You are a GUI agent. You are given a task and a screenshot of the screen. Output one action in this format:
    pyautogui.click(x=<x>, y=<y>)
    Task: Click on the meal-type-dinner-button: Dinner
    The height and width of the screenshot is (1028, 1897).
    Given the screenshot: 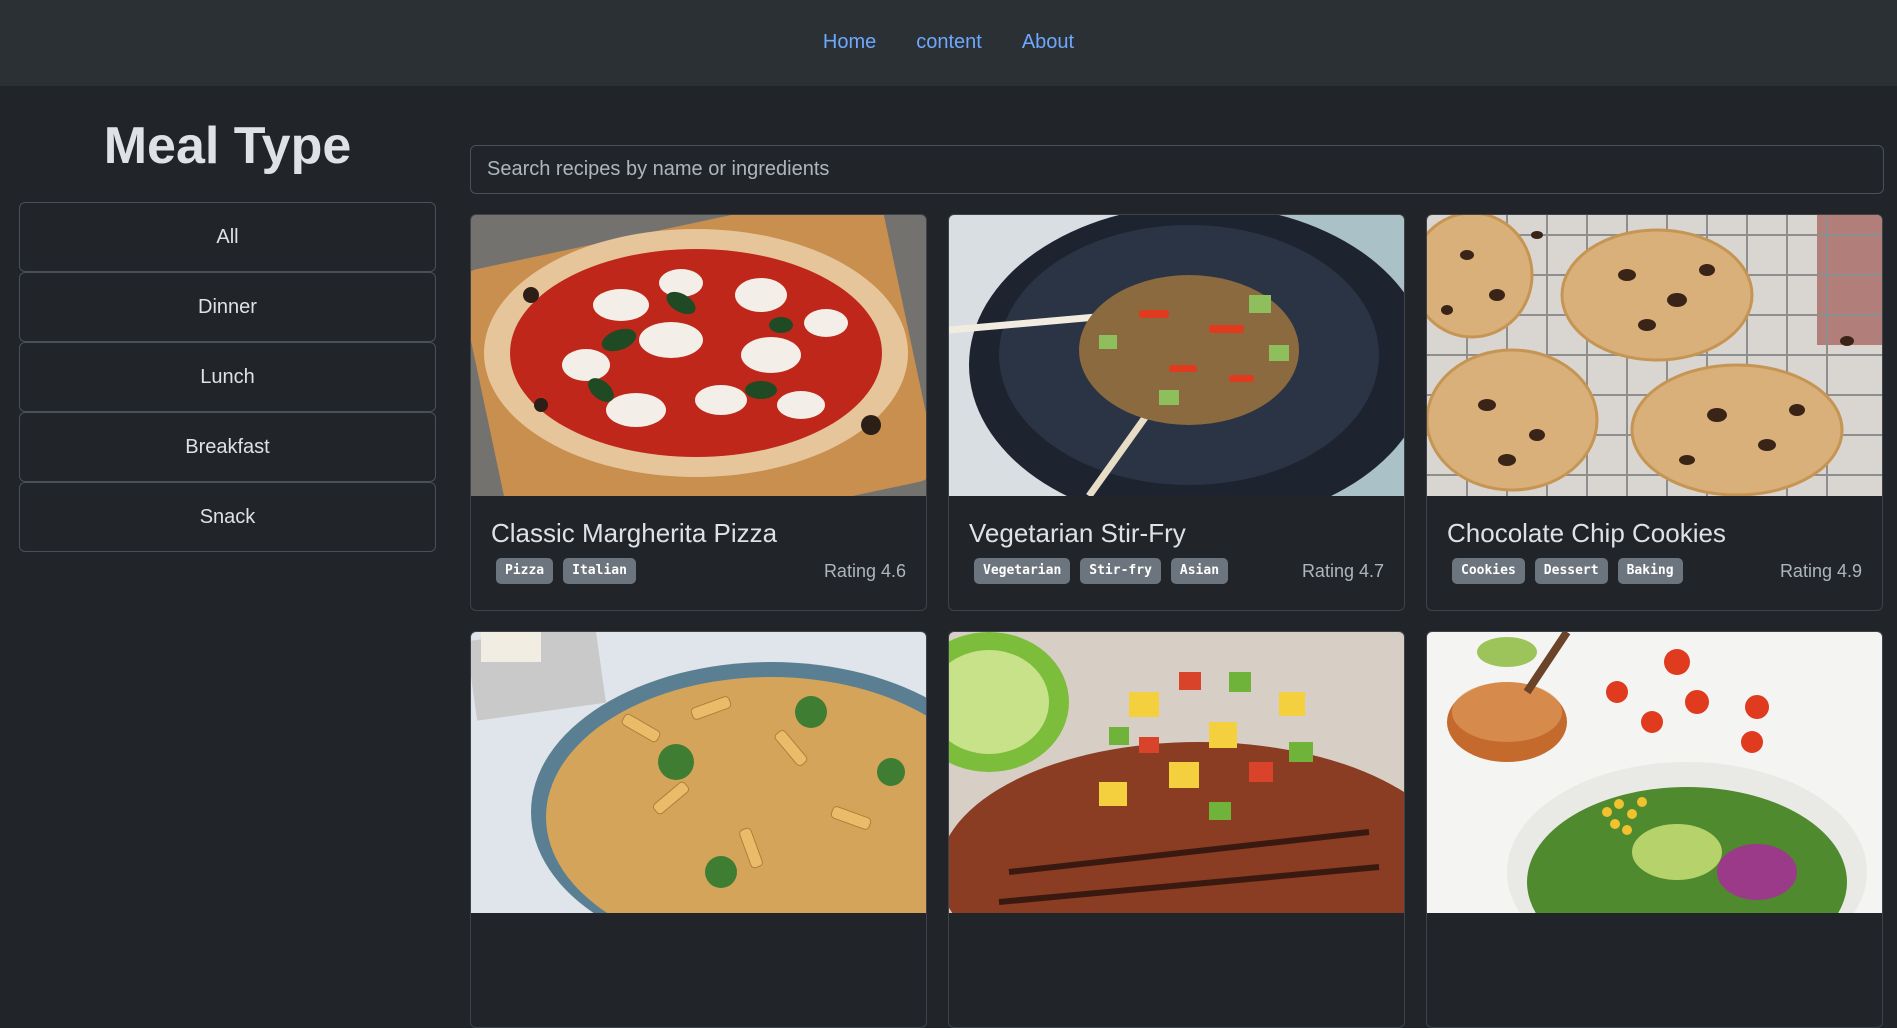 What is the action you would take?
    pyautogui.click(x=227, y=307)
    